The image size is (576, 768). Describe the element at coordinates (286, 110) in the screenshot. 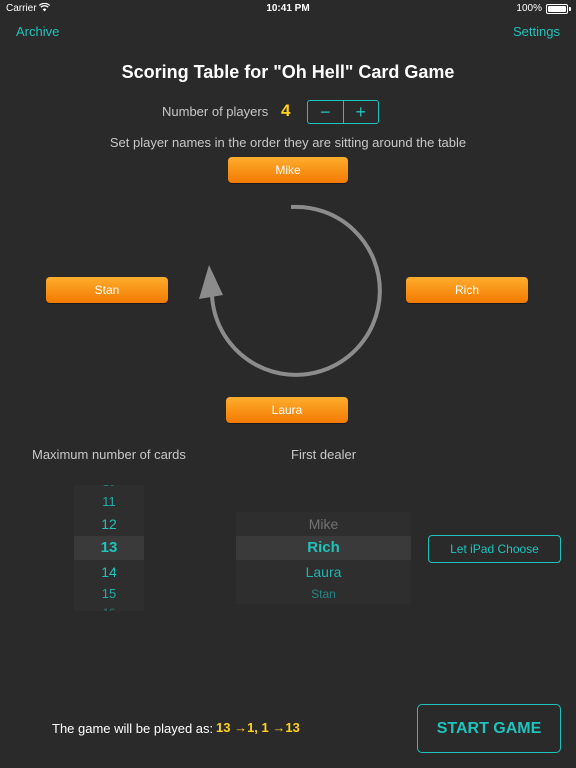

I see `number-of-players-value: 4` at that location.